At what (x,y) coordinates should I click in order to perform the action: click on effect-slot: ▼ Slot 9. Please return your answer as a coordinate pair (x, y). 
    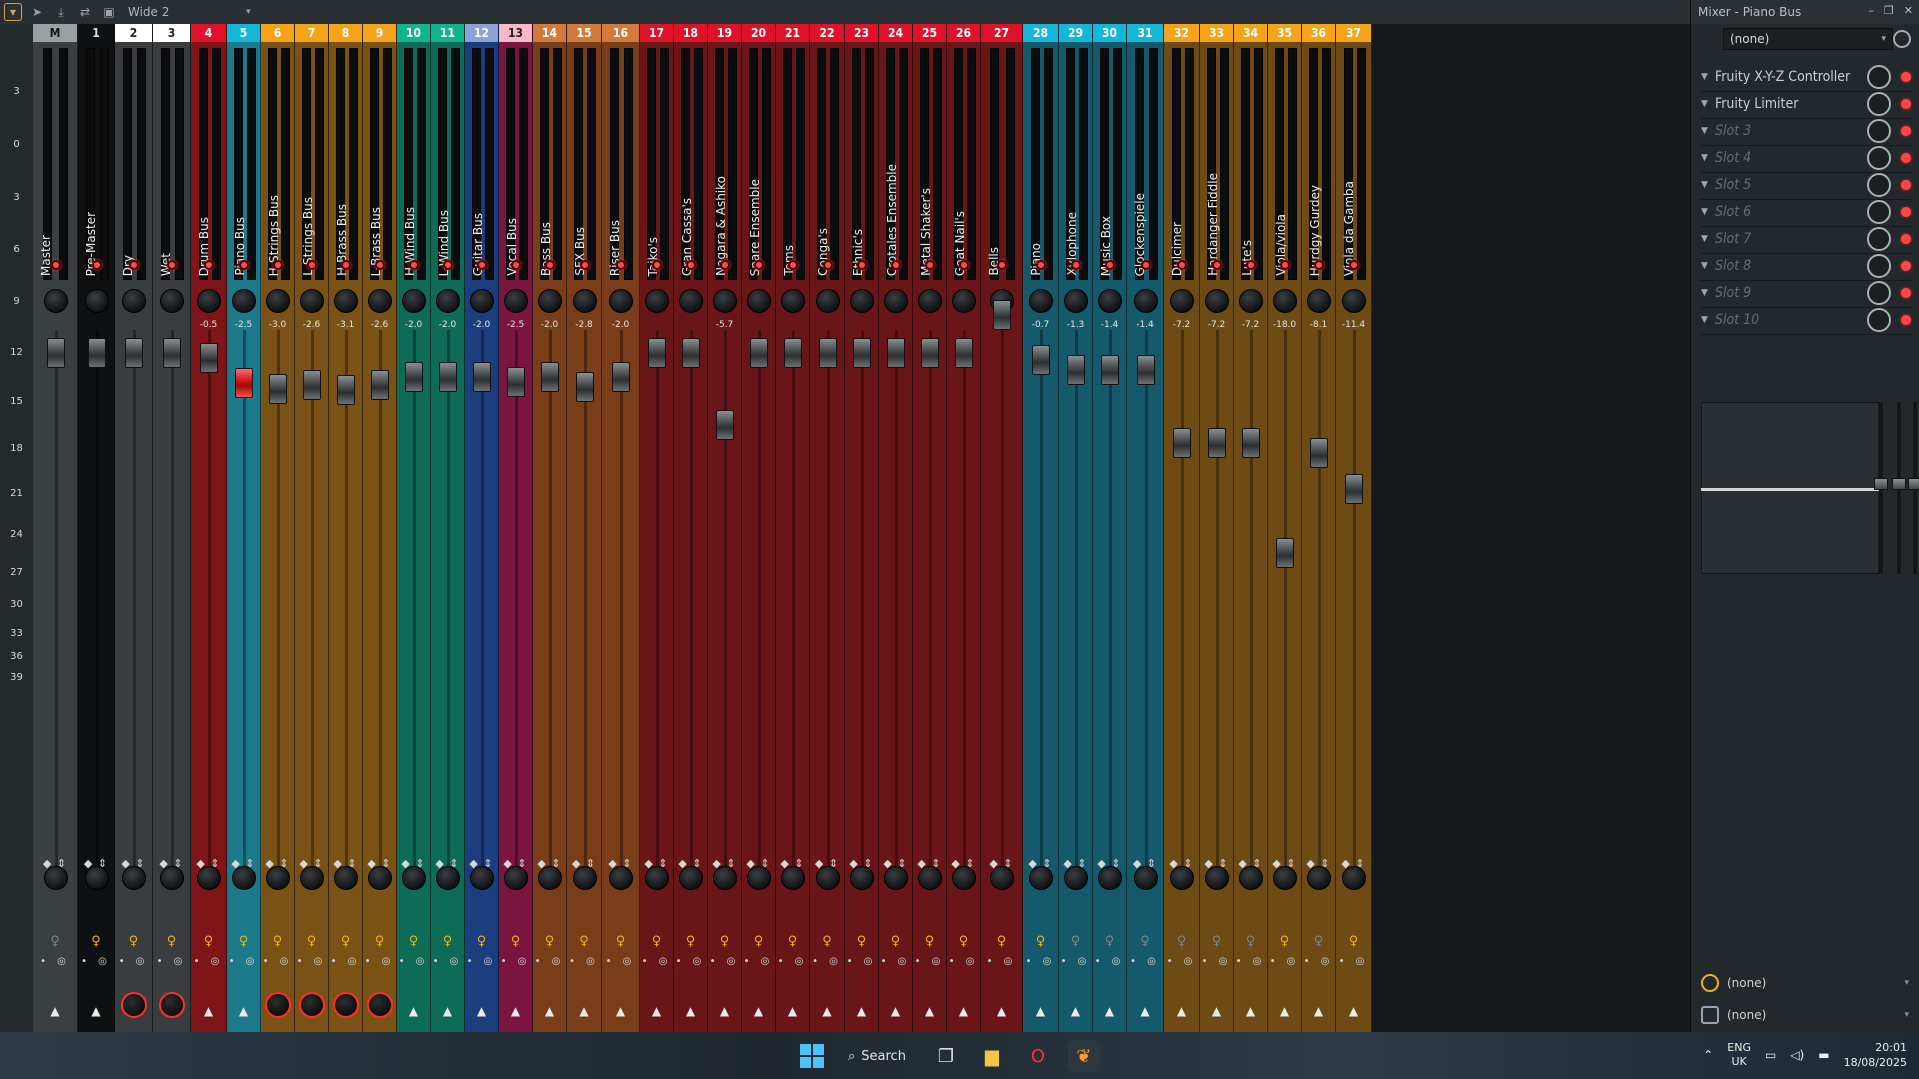
    Looking at the image, I should click on (1807, 293).